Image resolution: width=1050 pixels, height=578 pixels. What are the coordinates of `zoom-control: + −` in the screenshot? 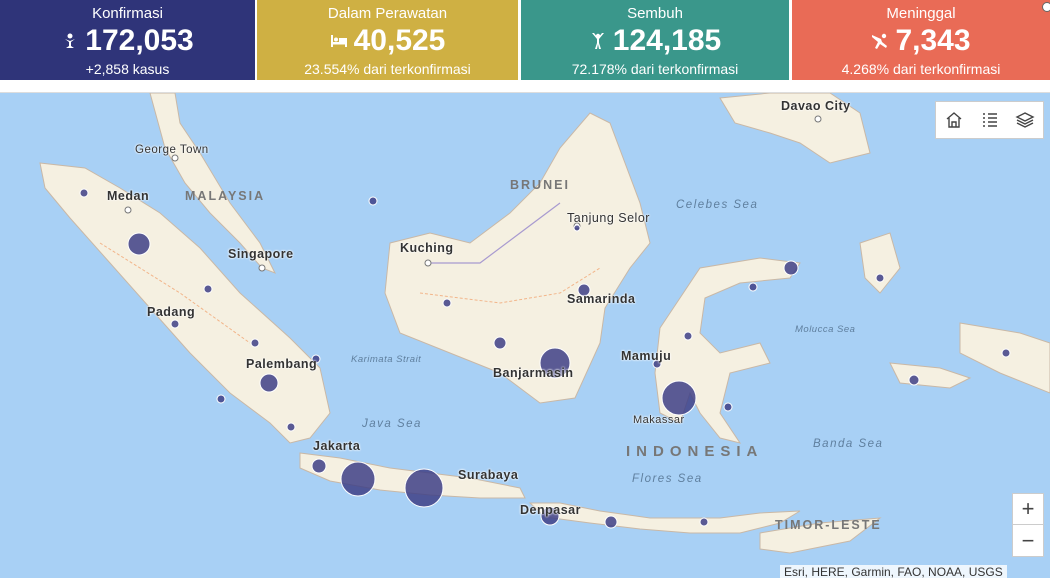 It's located at (1028, 525).